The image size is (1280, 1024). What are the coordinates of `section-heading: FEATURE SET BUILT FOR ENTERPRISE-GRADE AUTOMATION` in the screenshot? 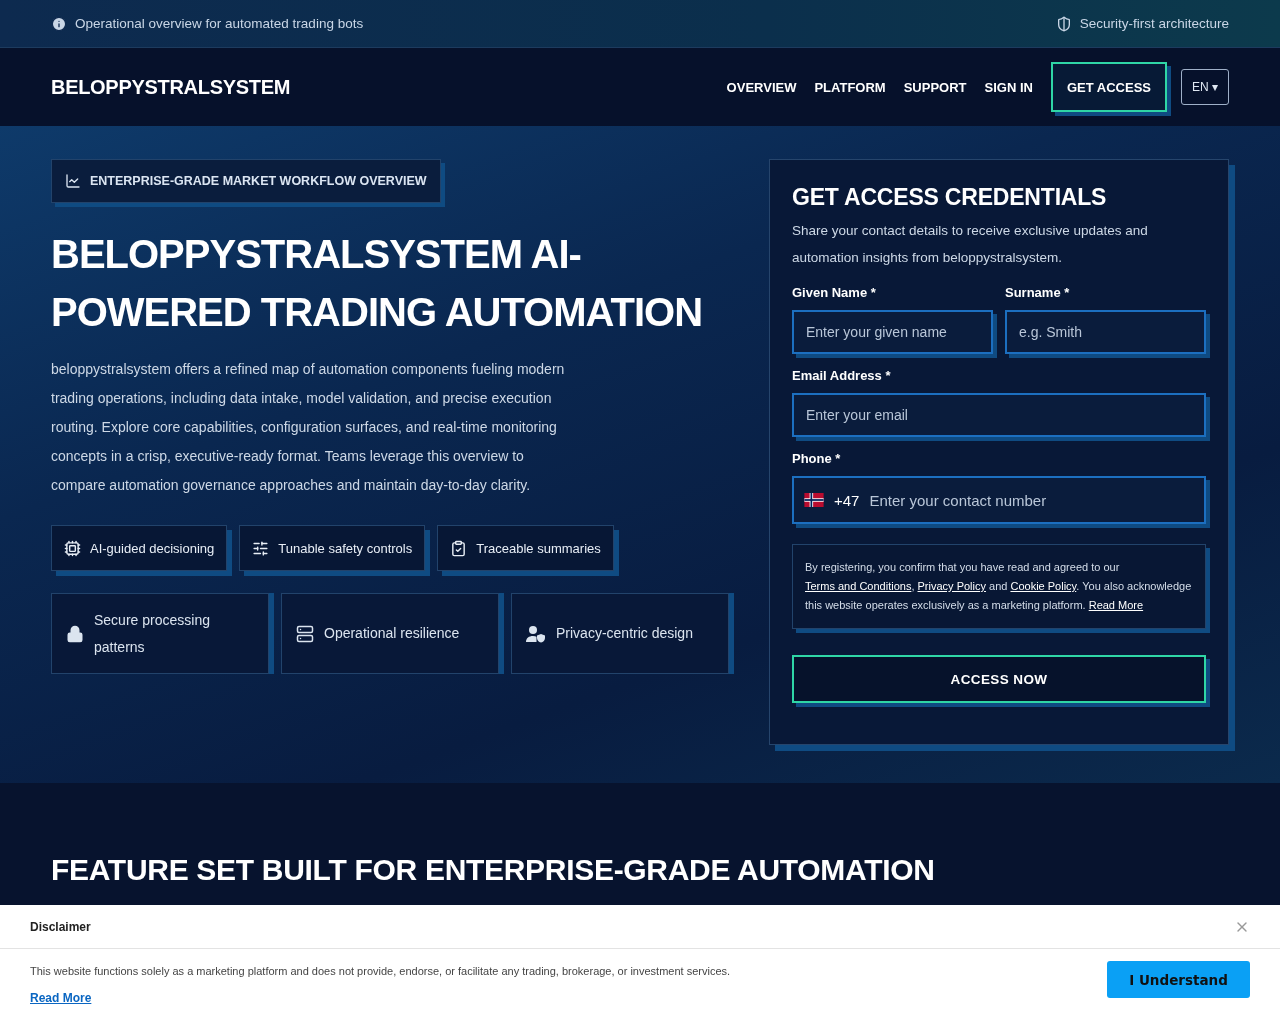 It's located at (493, 870).